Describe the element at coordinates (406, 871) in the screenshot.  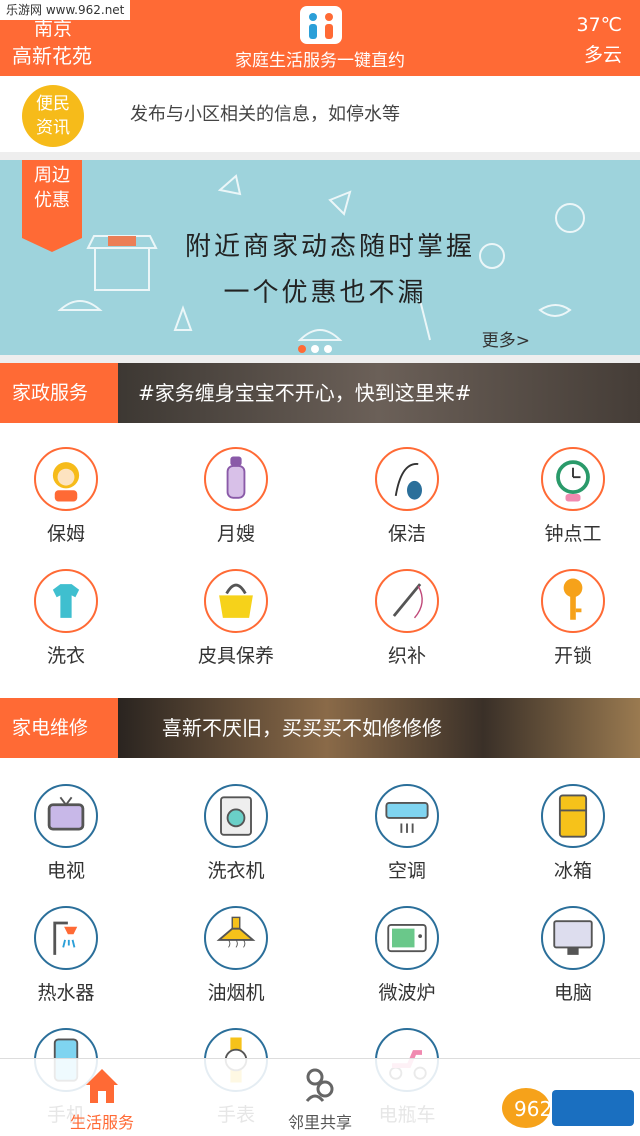
I see `service-item-label: 空调` at that location.